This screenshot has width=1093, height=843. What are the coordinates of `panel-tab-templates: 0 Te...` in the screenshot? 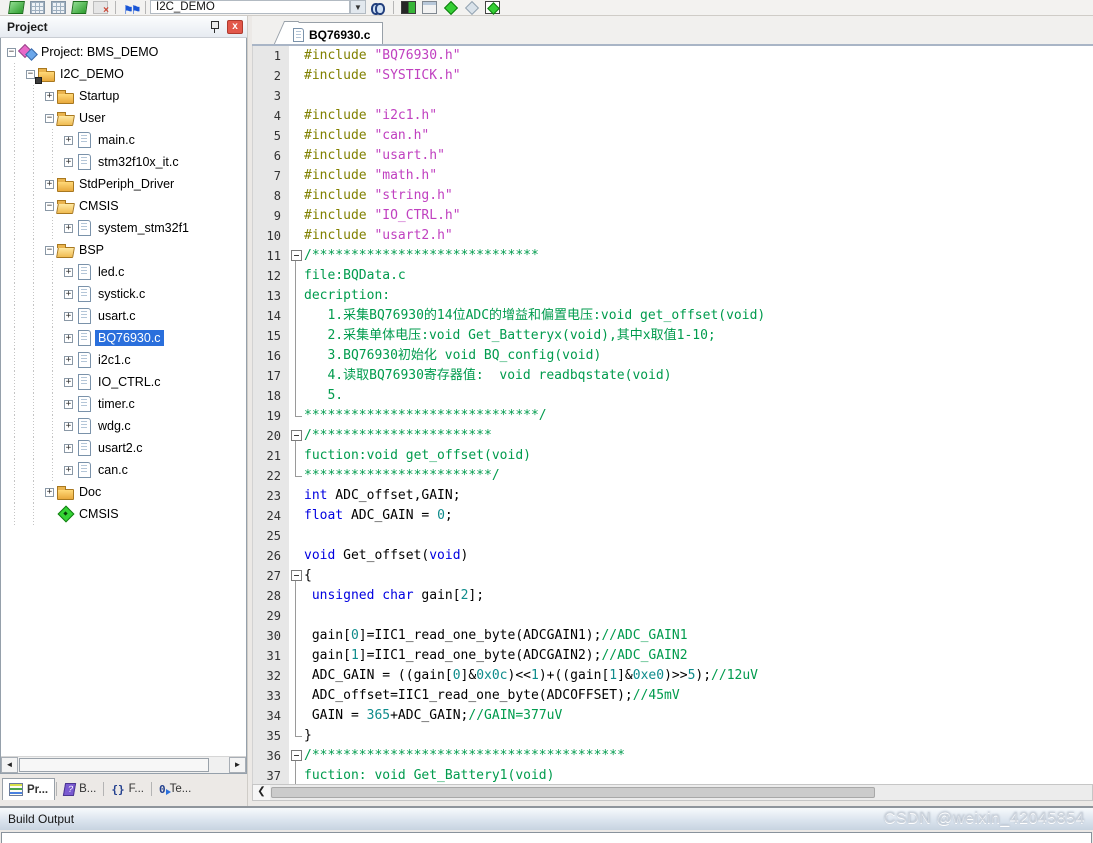 It's located at (175, 789).